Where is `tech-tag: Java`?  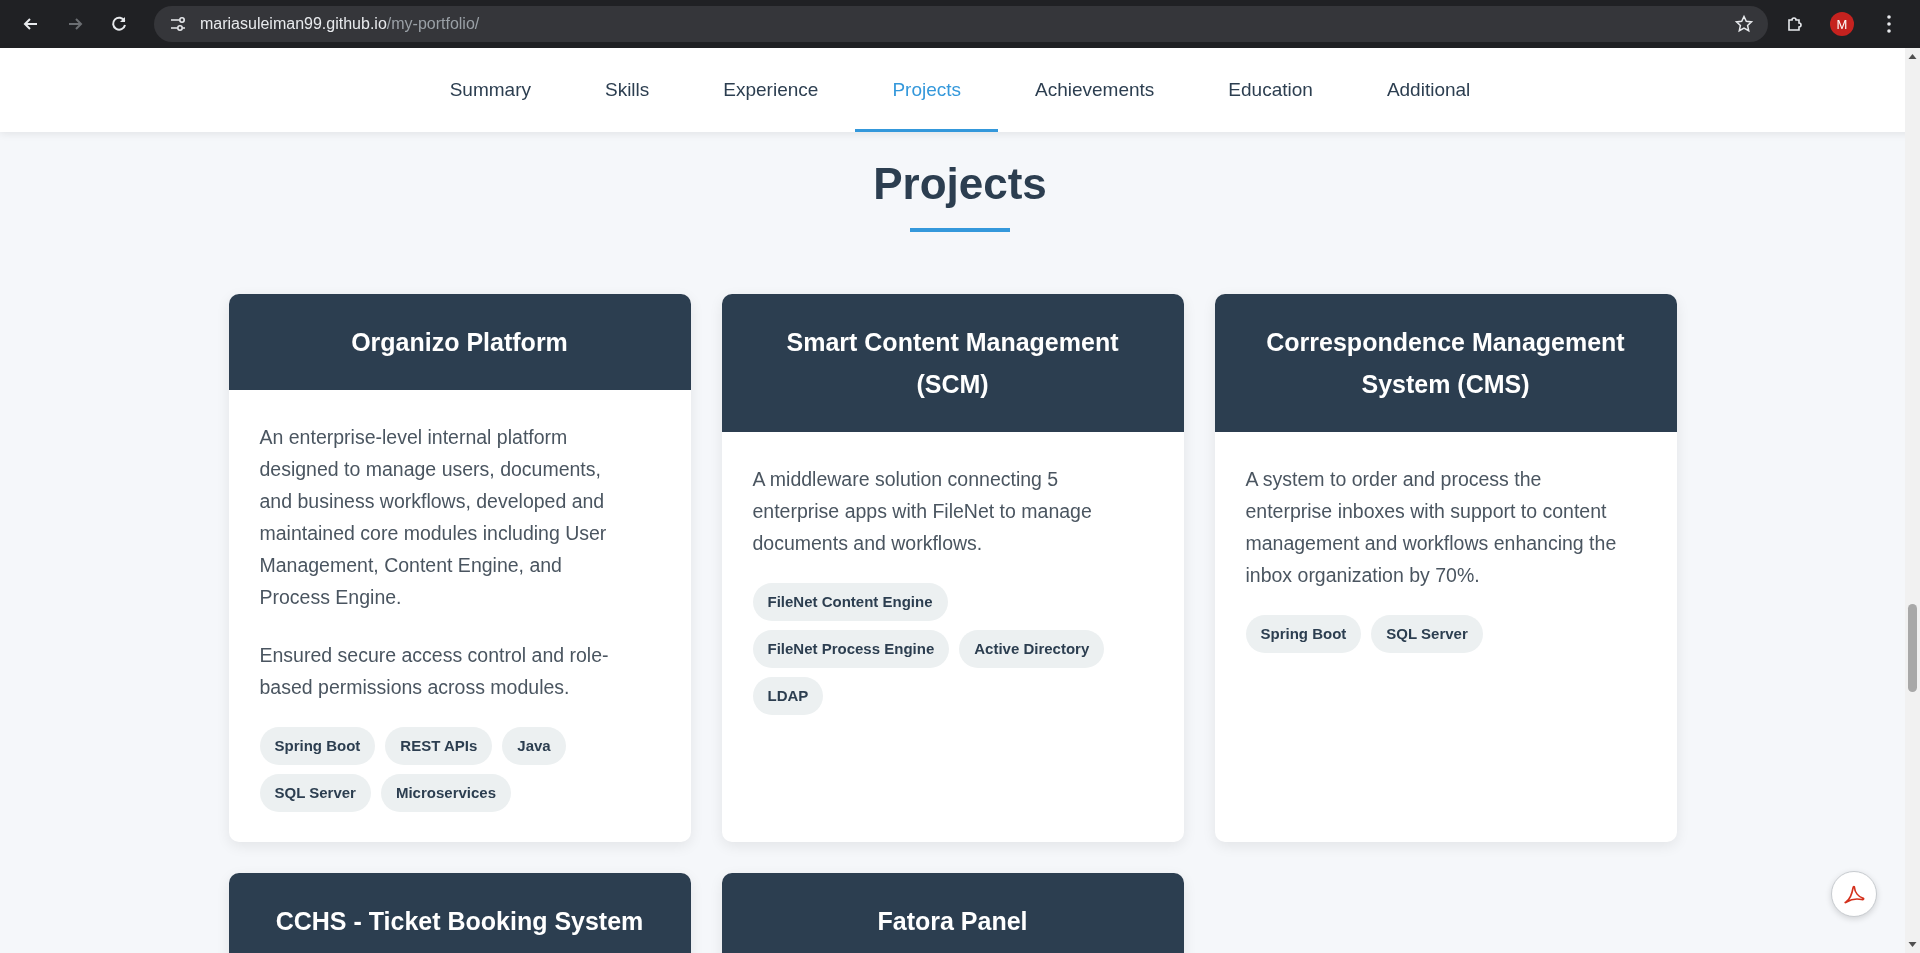 tech-tag: Java is located at coordinates (534, 746).